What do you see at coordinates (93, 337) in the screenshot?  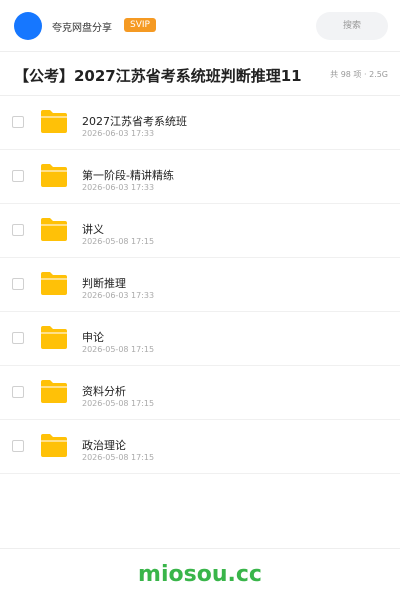 I see `item-name: 申论` at bounding box center [93, 337].